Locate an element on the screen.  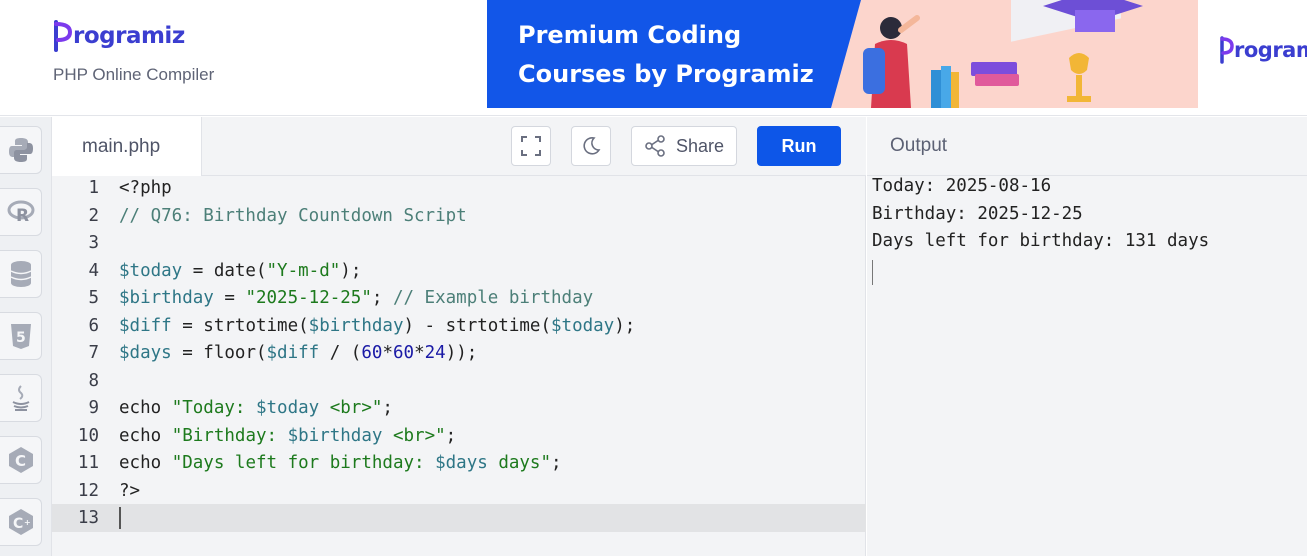
line-number: 2 is located at coordinates (93, 215).